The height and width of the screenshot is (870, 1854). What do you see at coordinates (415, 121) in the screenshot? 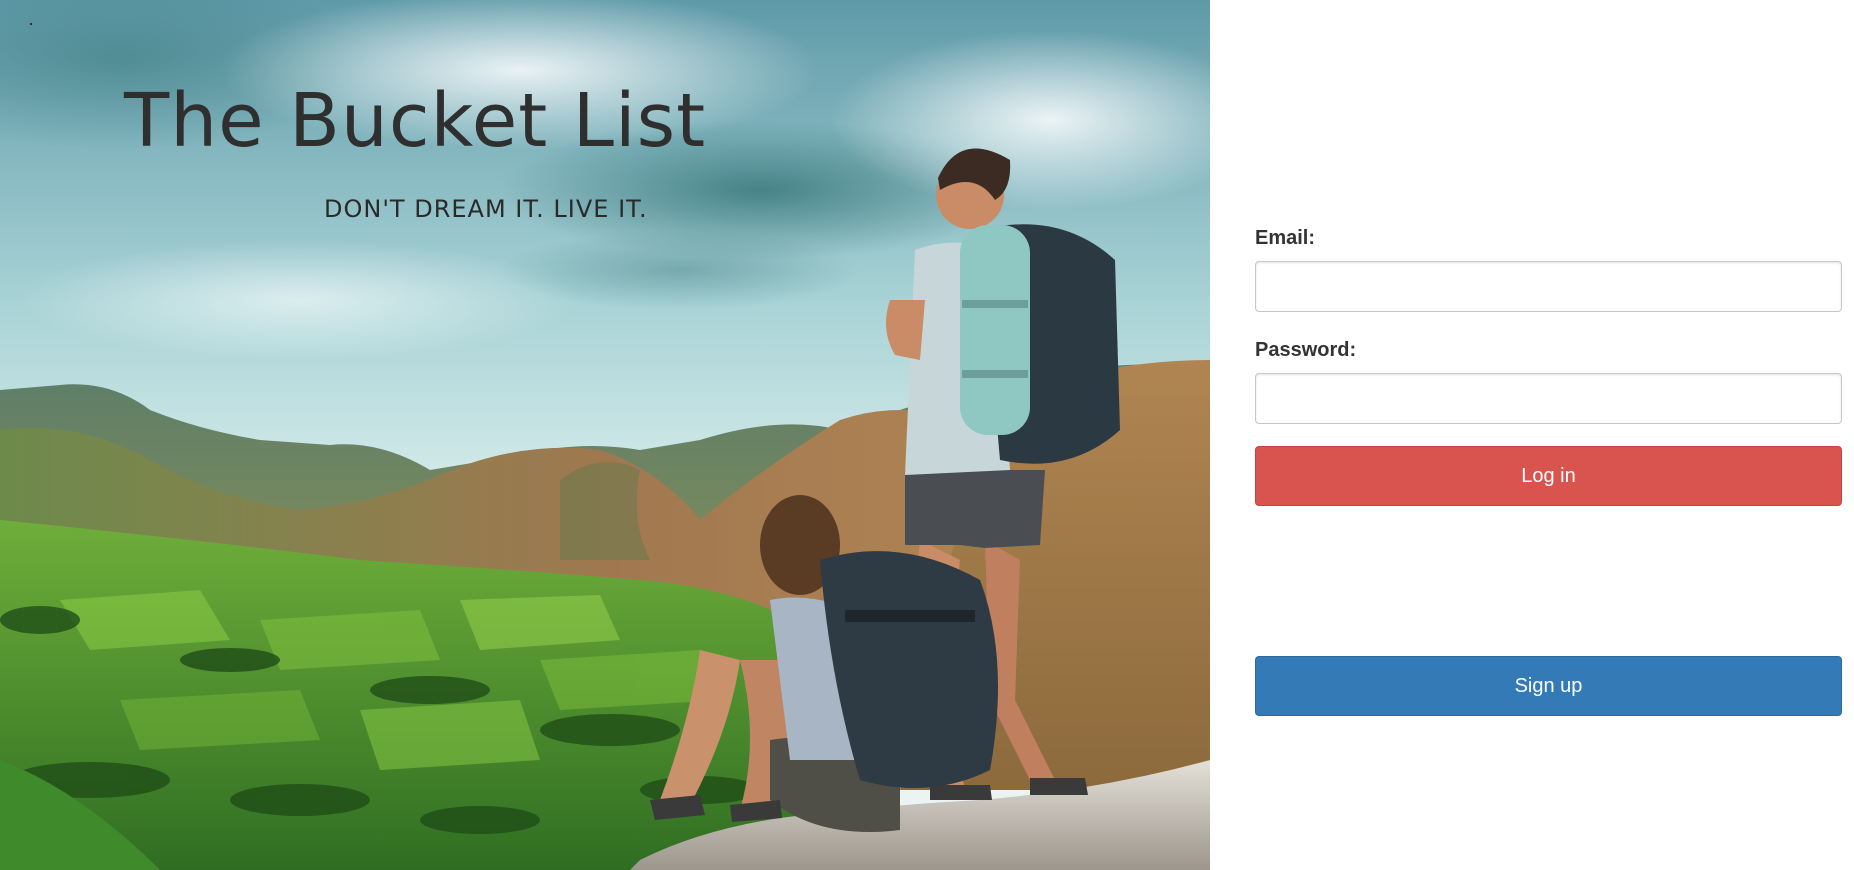
I see `app-title: The Bucket List` at bounding box center [415, 121].